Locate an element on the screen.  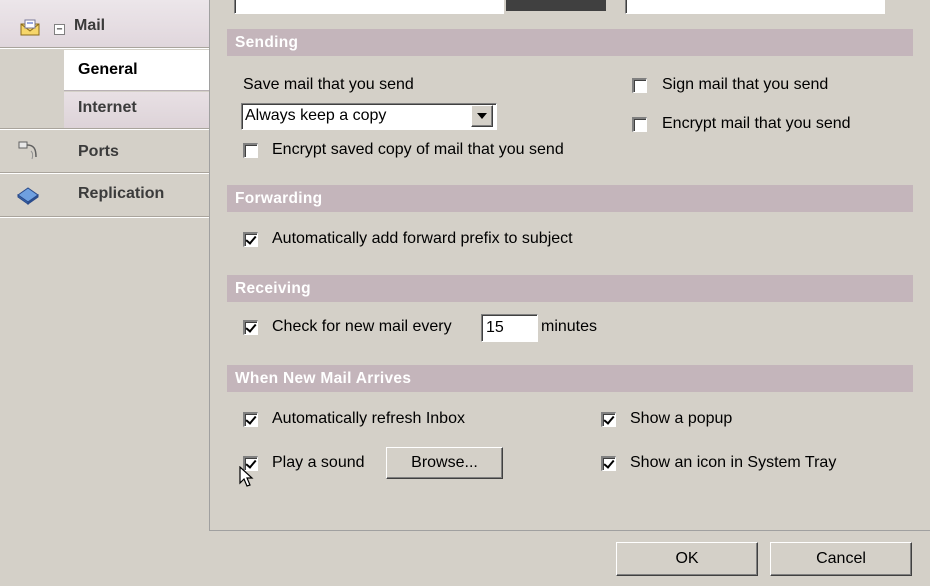
nav-item-internet: Internet is located at coordinates (137, 110).